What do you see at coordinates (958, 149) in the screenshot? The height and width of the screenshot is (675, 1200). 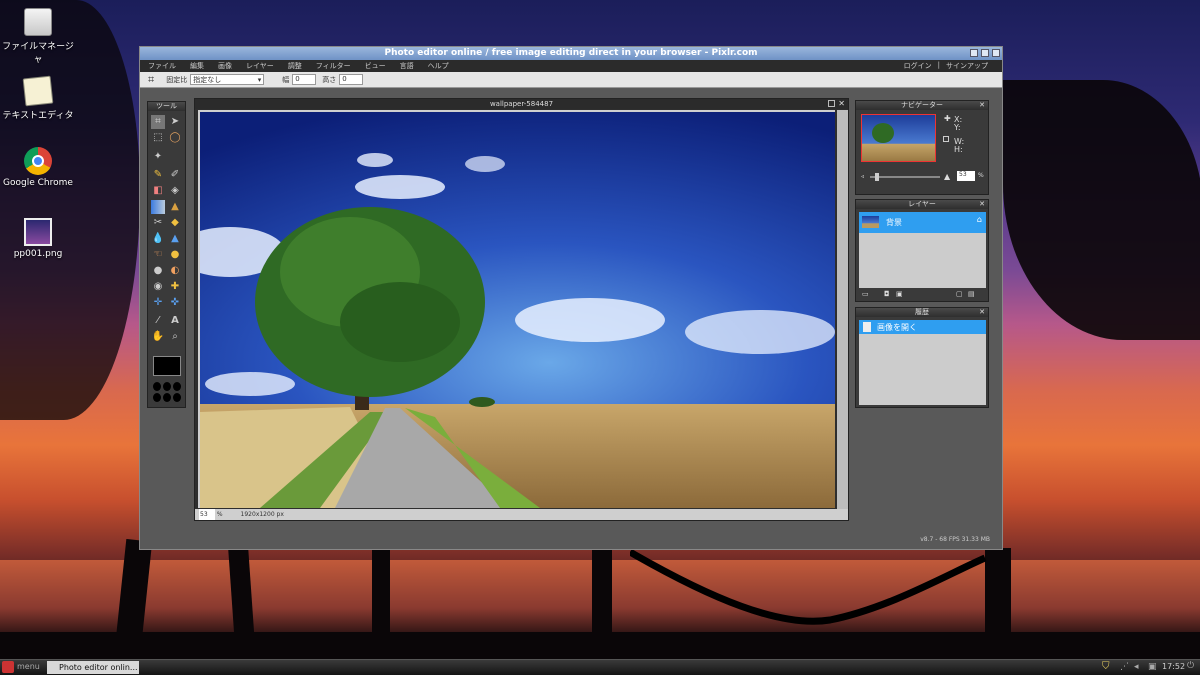 I see `nav-h-label: H:` at bounding box center [958, 149].